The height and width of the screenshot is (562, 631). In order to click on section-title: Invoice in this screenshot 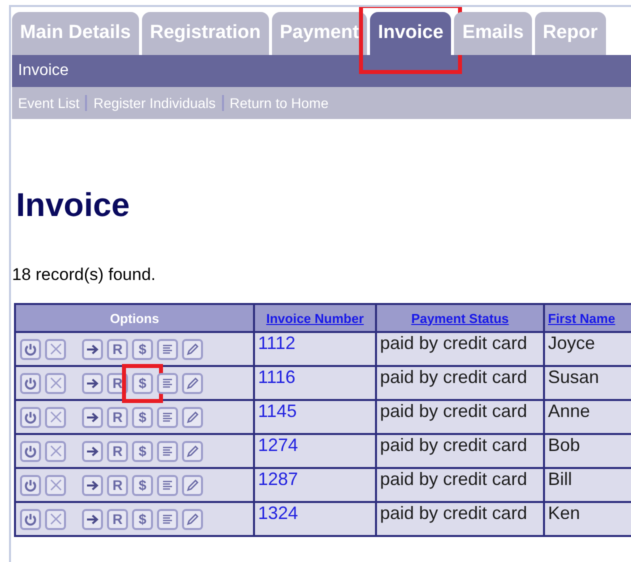, I will do `click(321, 71)`.